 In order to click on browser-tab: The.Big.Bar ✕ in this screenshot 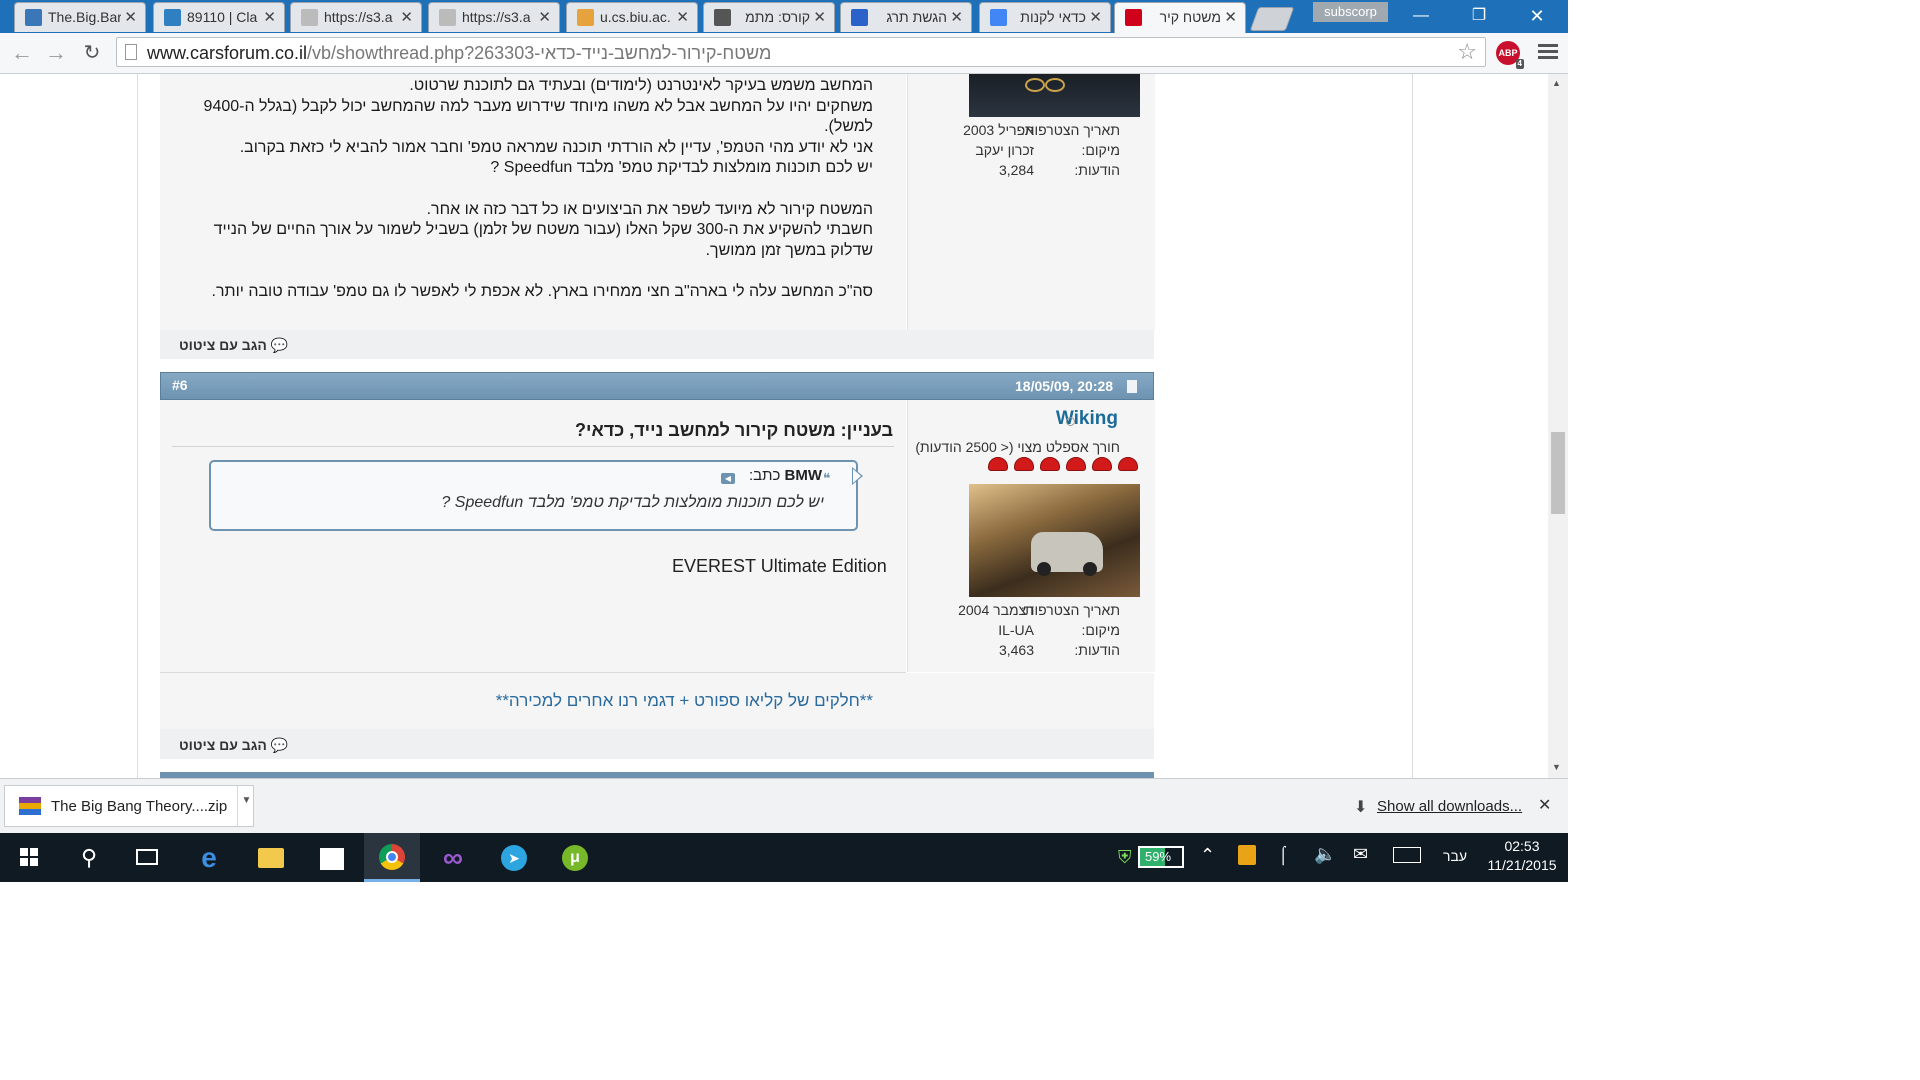, I will do `click(80, 17)`.